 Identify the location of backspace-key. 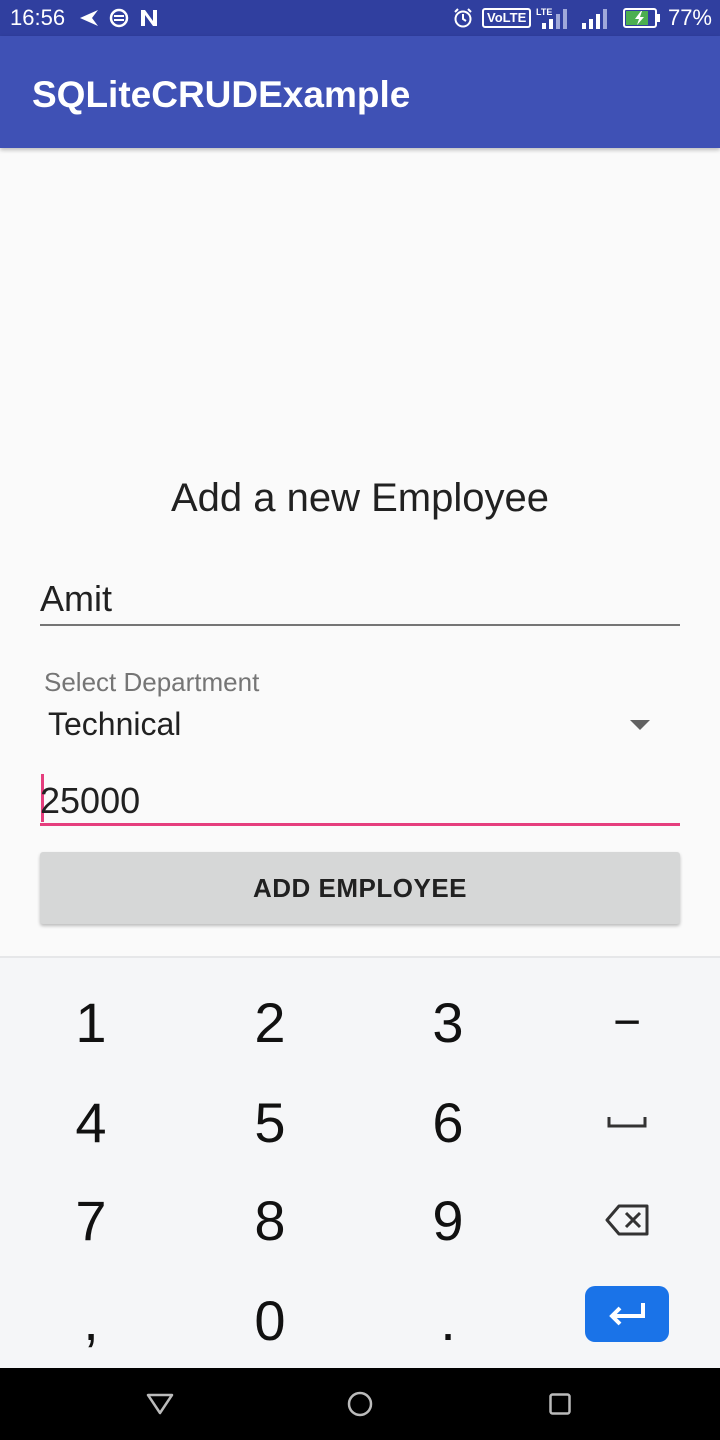
(627, 1220).